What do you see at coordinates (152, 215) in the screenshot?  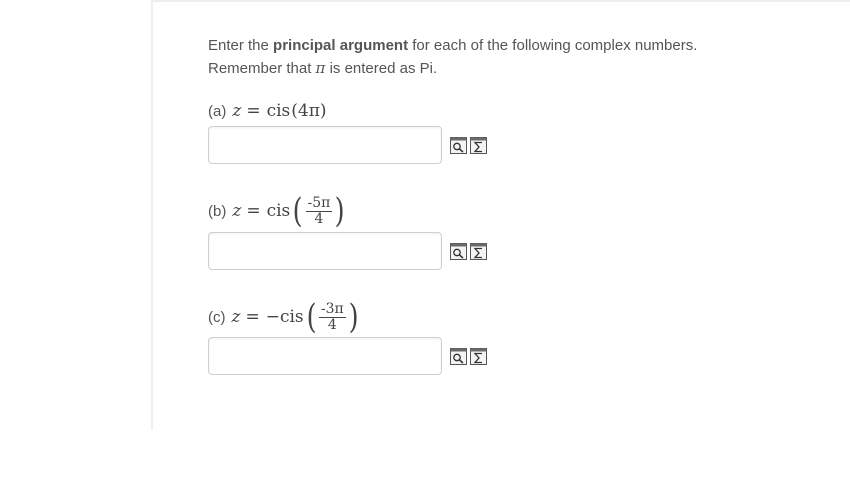 I see `left-divider` at bounding box center [152, 215].